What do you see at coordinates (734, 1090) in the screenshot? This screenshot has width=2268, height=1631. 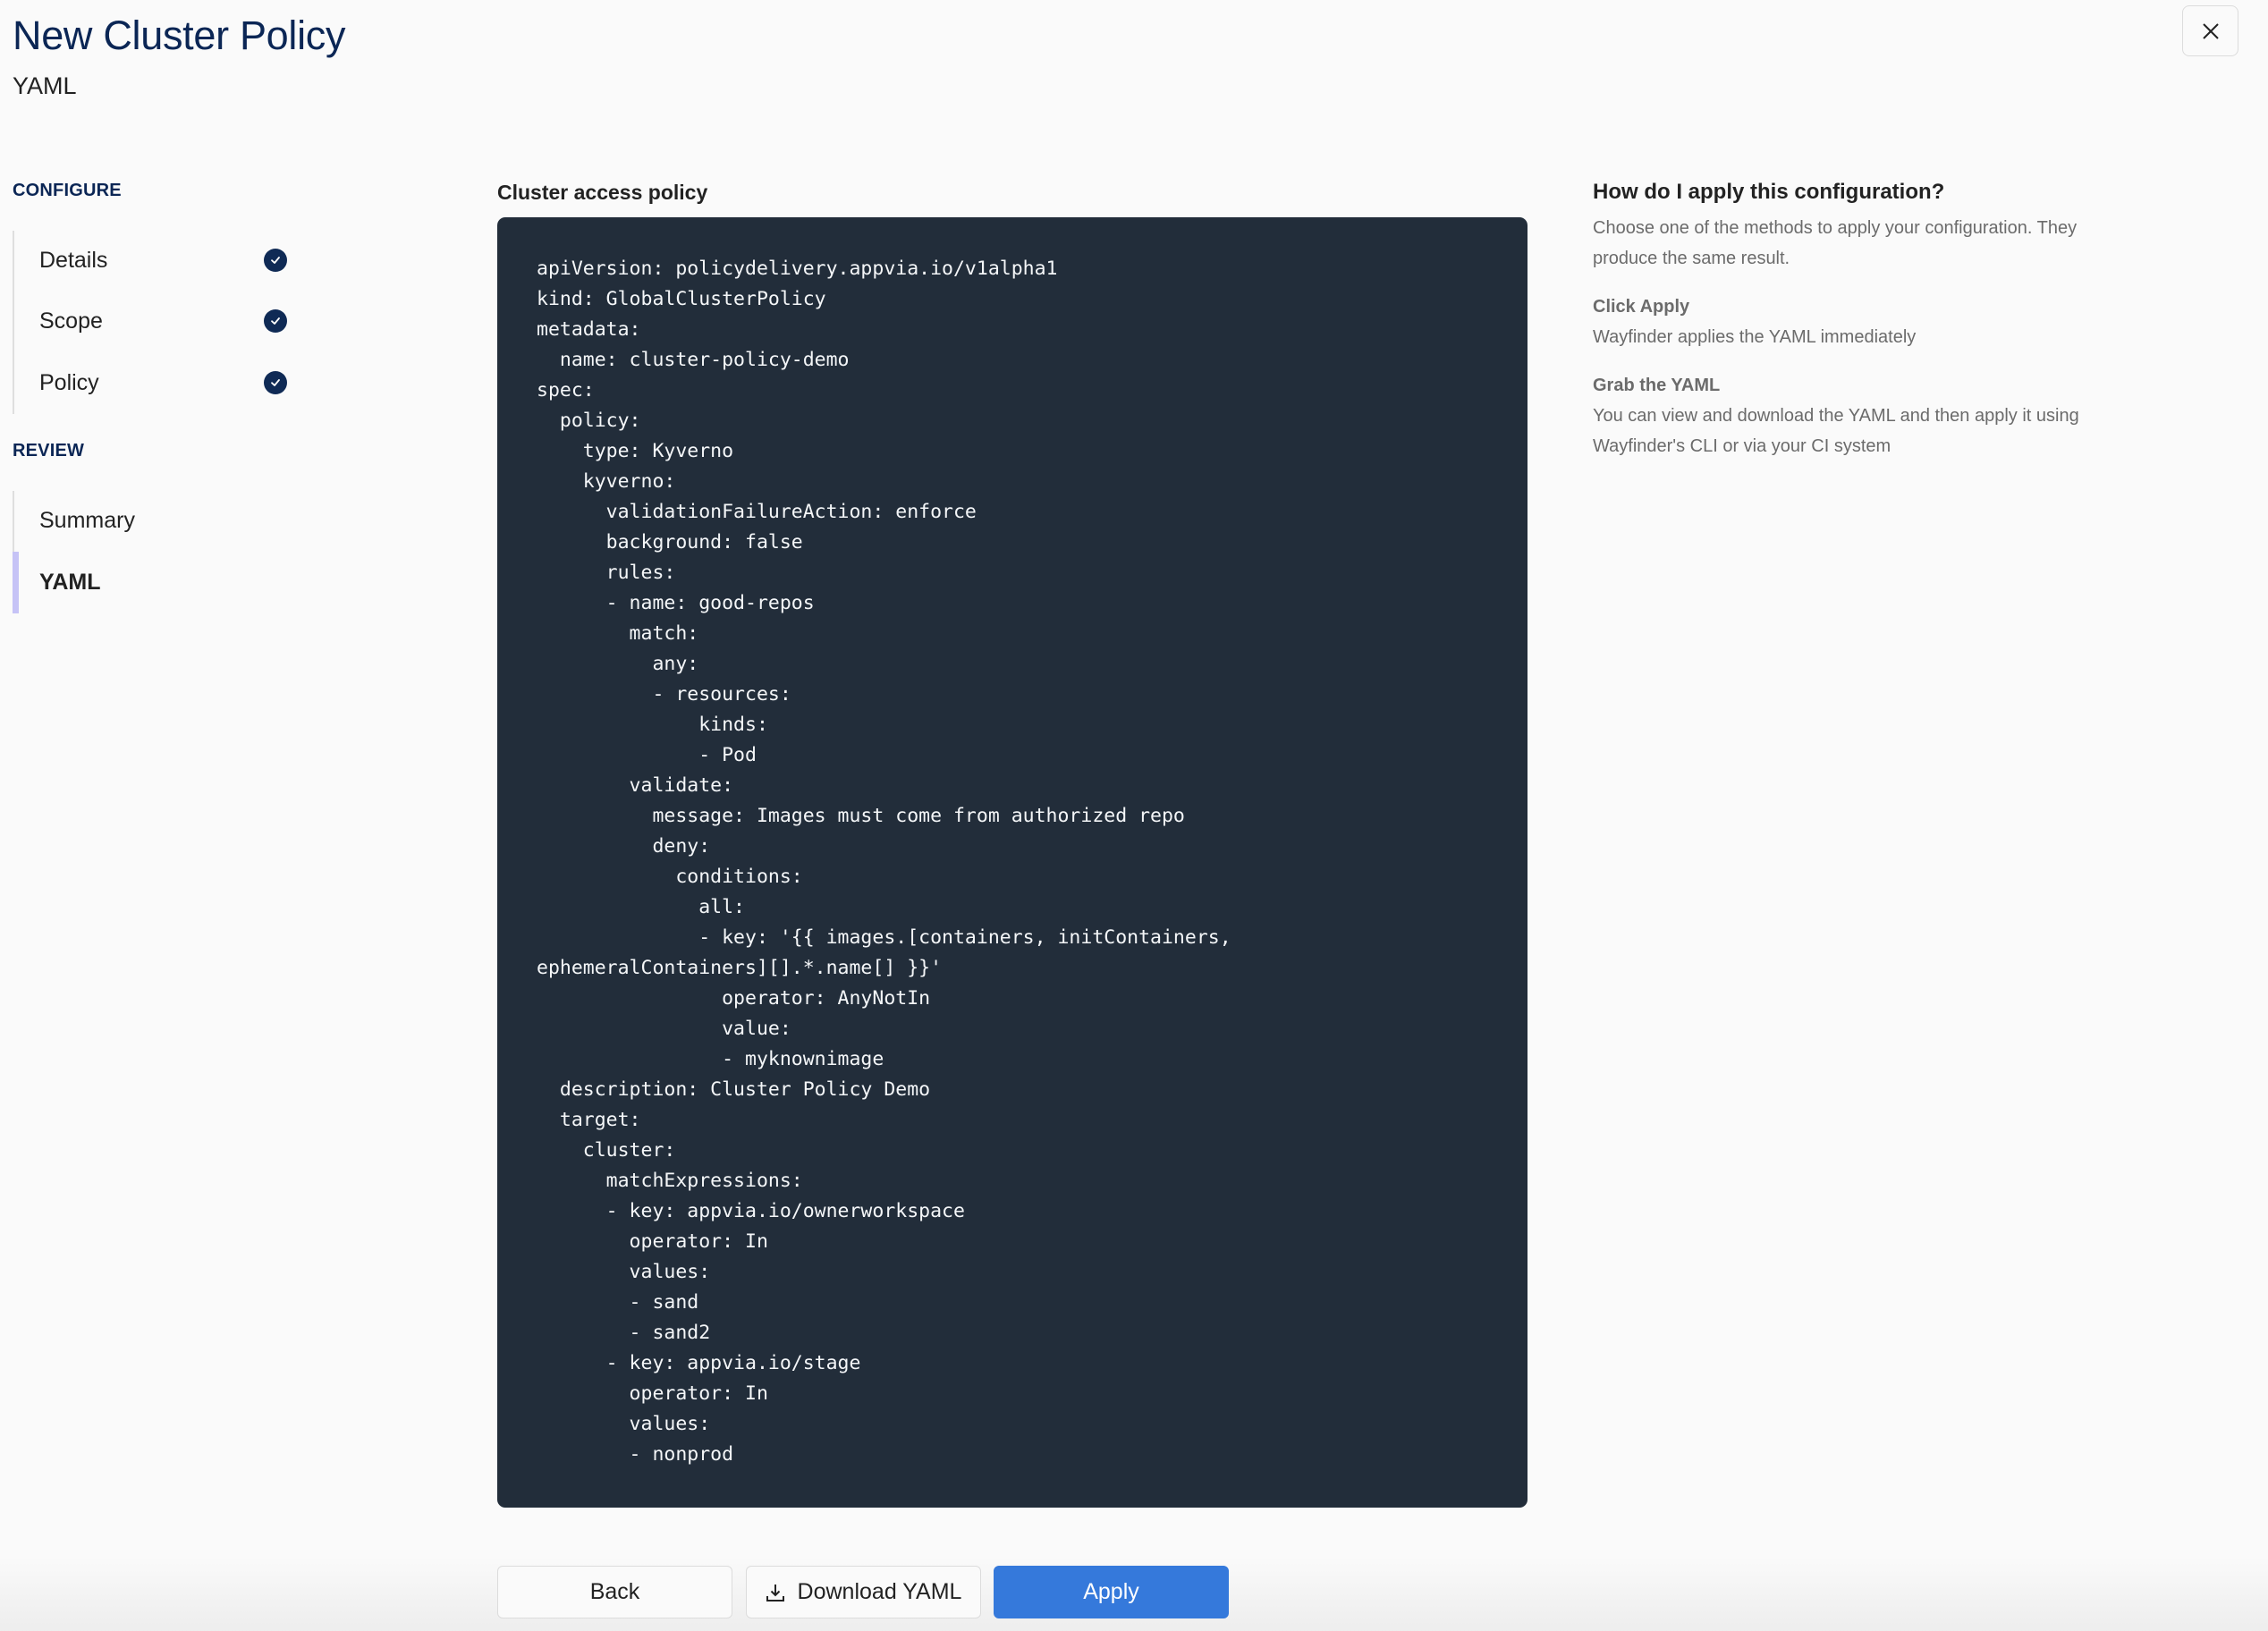 I see `code-line: description: Cluster Policy Demo` at bounding box center [734, 1090].